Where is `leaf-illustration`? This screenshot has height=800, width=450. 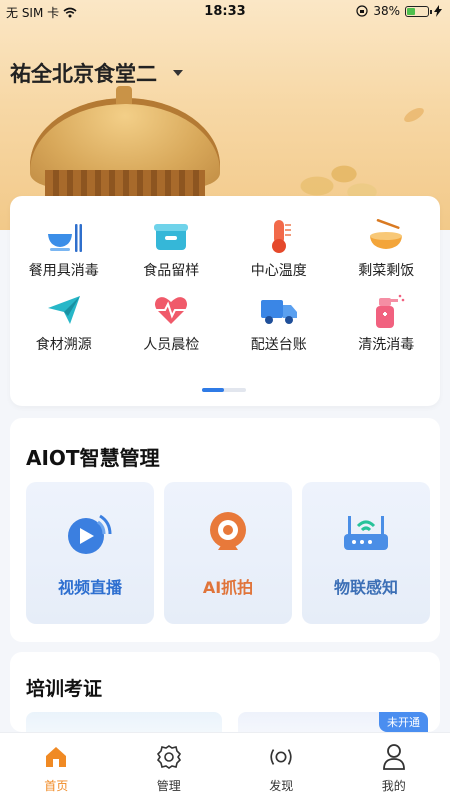
leaf-illustration is located at coordinates (414, 115).